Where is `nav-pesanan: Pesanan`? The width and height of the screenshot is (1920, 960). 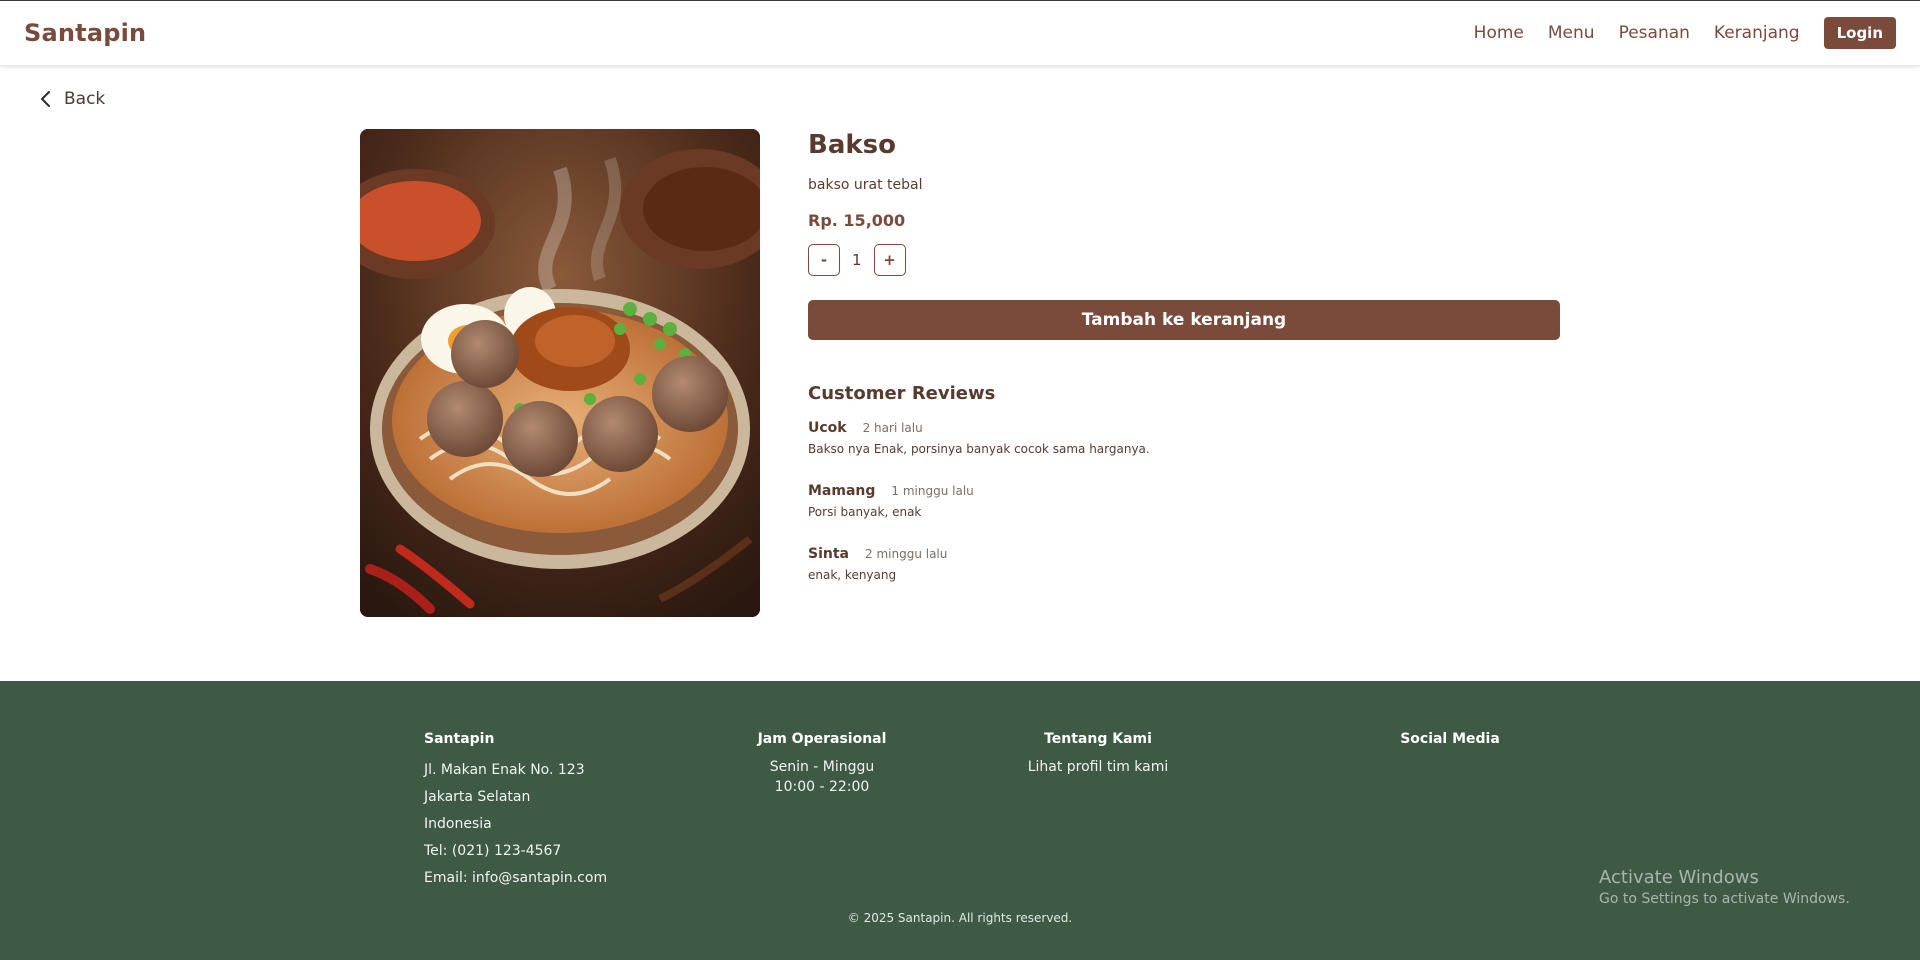
nav-pesanan: Pesanan is located at coordinates (1654, 33).